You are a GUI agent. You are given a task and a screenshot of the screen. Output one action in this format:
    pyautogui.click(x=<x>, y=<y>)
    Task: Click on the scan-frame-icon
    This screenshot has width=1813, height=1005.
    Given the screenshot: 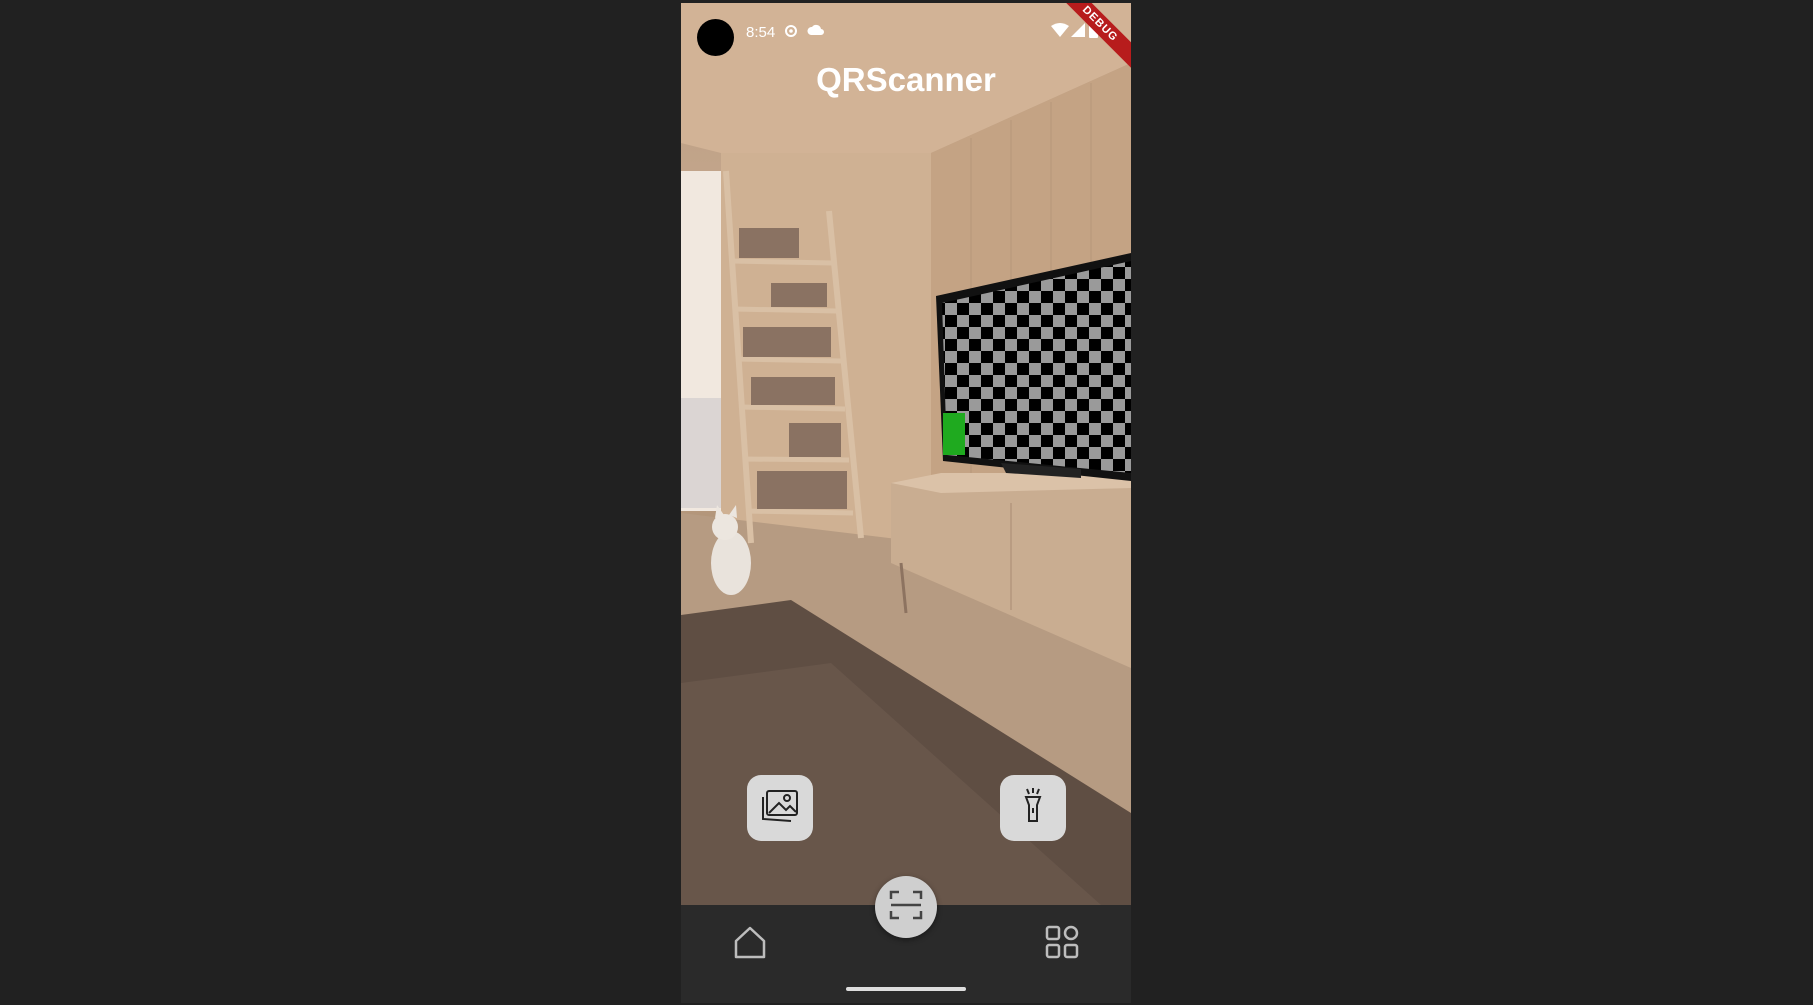 What is the action you would take?
    pyautogui.click(x=906, y=907)
    